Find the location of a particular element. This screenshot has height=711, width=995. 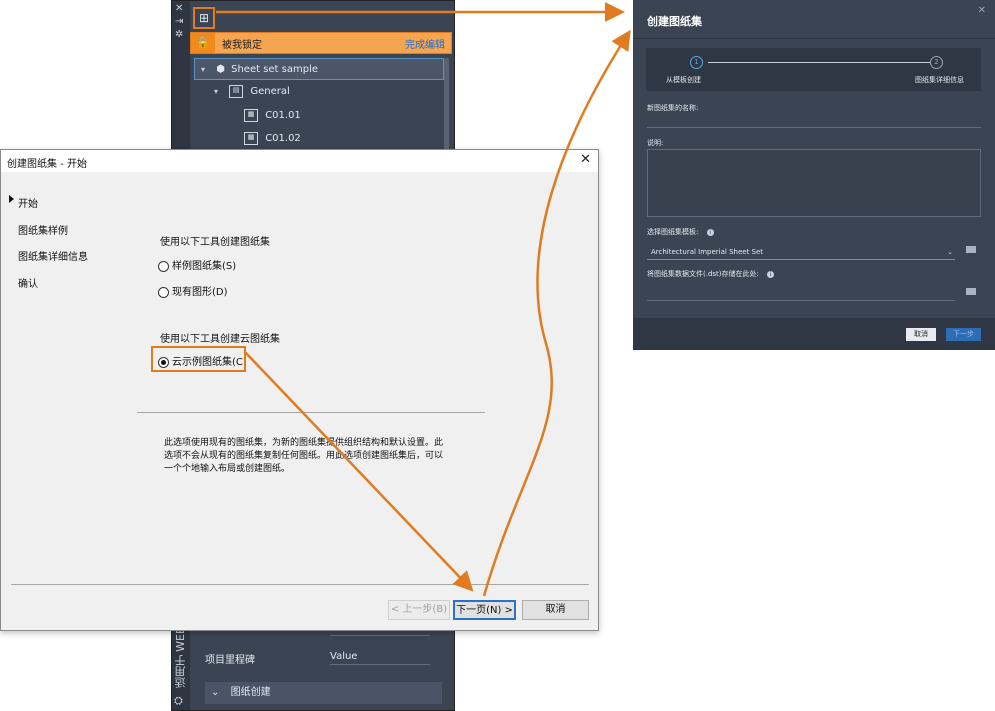

tree-node-label: C01.02 is located at coordinates (283, 138).